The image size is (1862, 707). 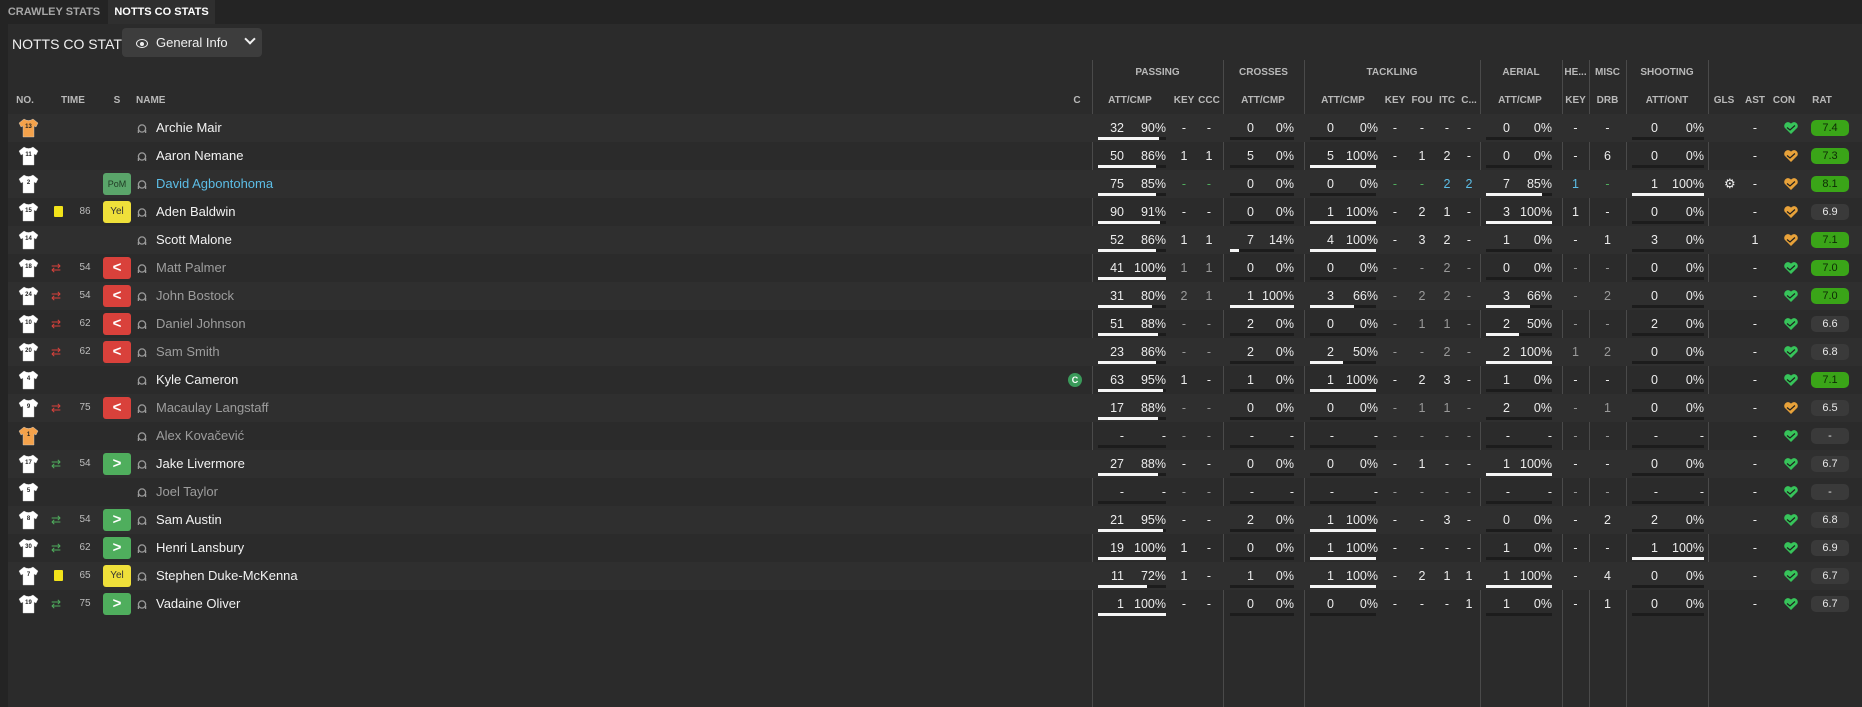 I want to click on player-name-link: Archie Mair, so click(x=189, y=128).